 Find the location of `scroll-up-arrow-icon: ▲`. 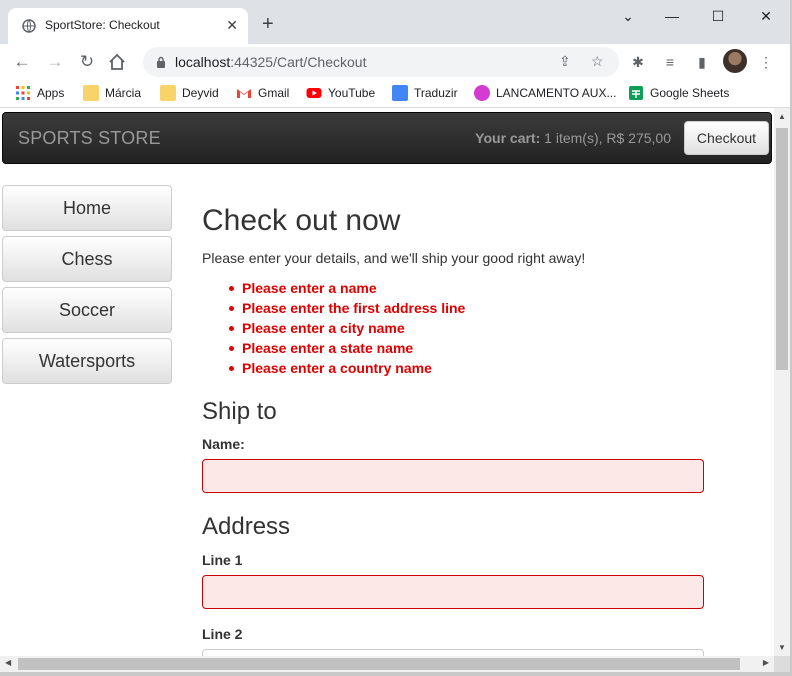

scroll-up-arrow-icon: ▲ is located at coordinates (782, 116).